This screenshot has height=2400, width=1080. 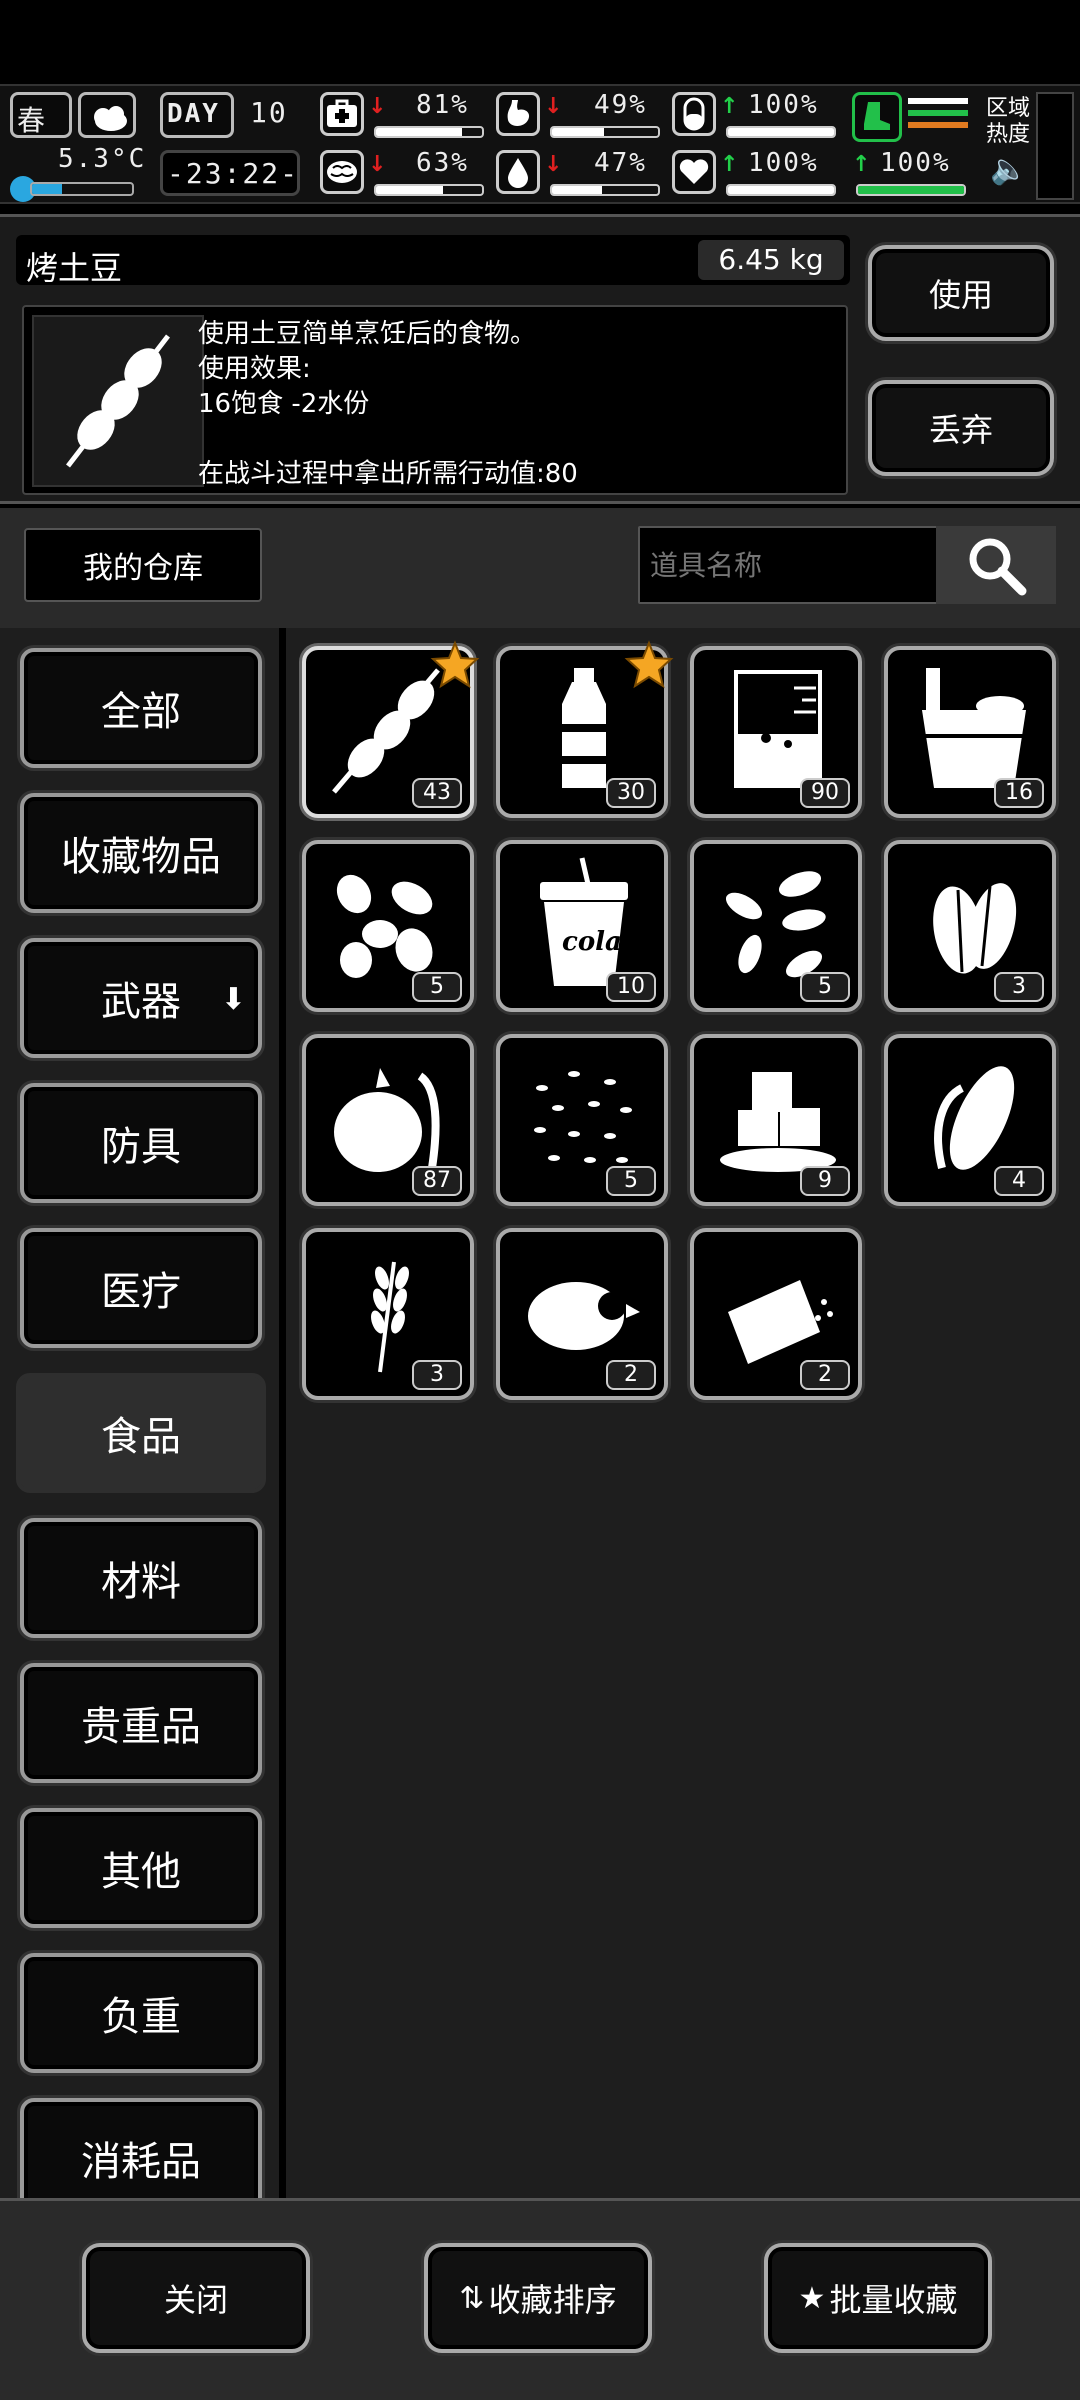 What do you see at coordinates (893, 2300) in the screenshot?
I see `batch-favorite-label: 批量收藏` at bounding box center [893, 2300].